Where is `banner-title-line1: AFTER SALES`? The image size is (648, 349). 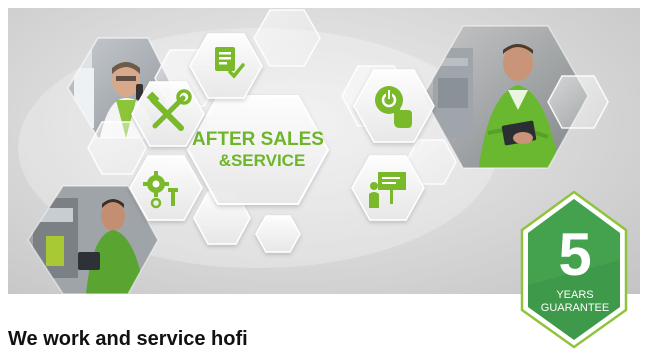 banner-title-line1: AFTER SALES is located at coordinates (258, 139).